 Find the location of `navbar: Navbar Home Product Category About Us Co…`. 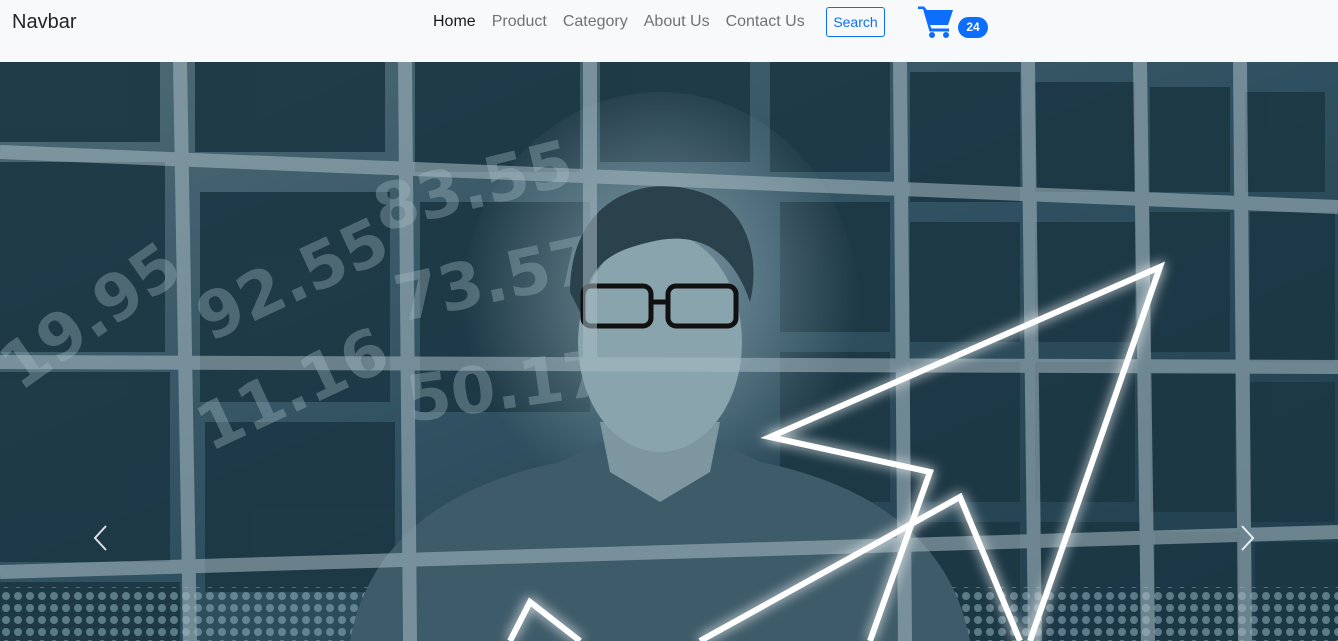

navbar: Navbar Home Product Category About Us Co… is located at coordinates (669, 31).